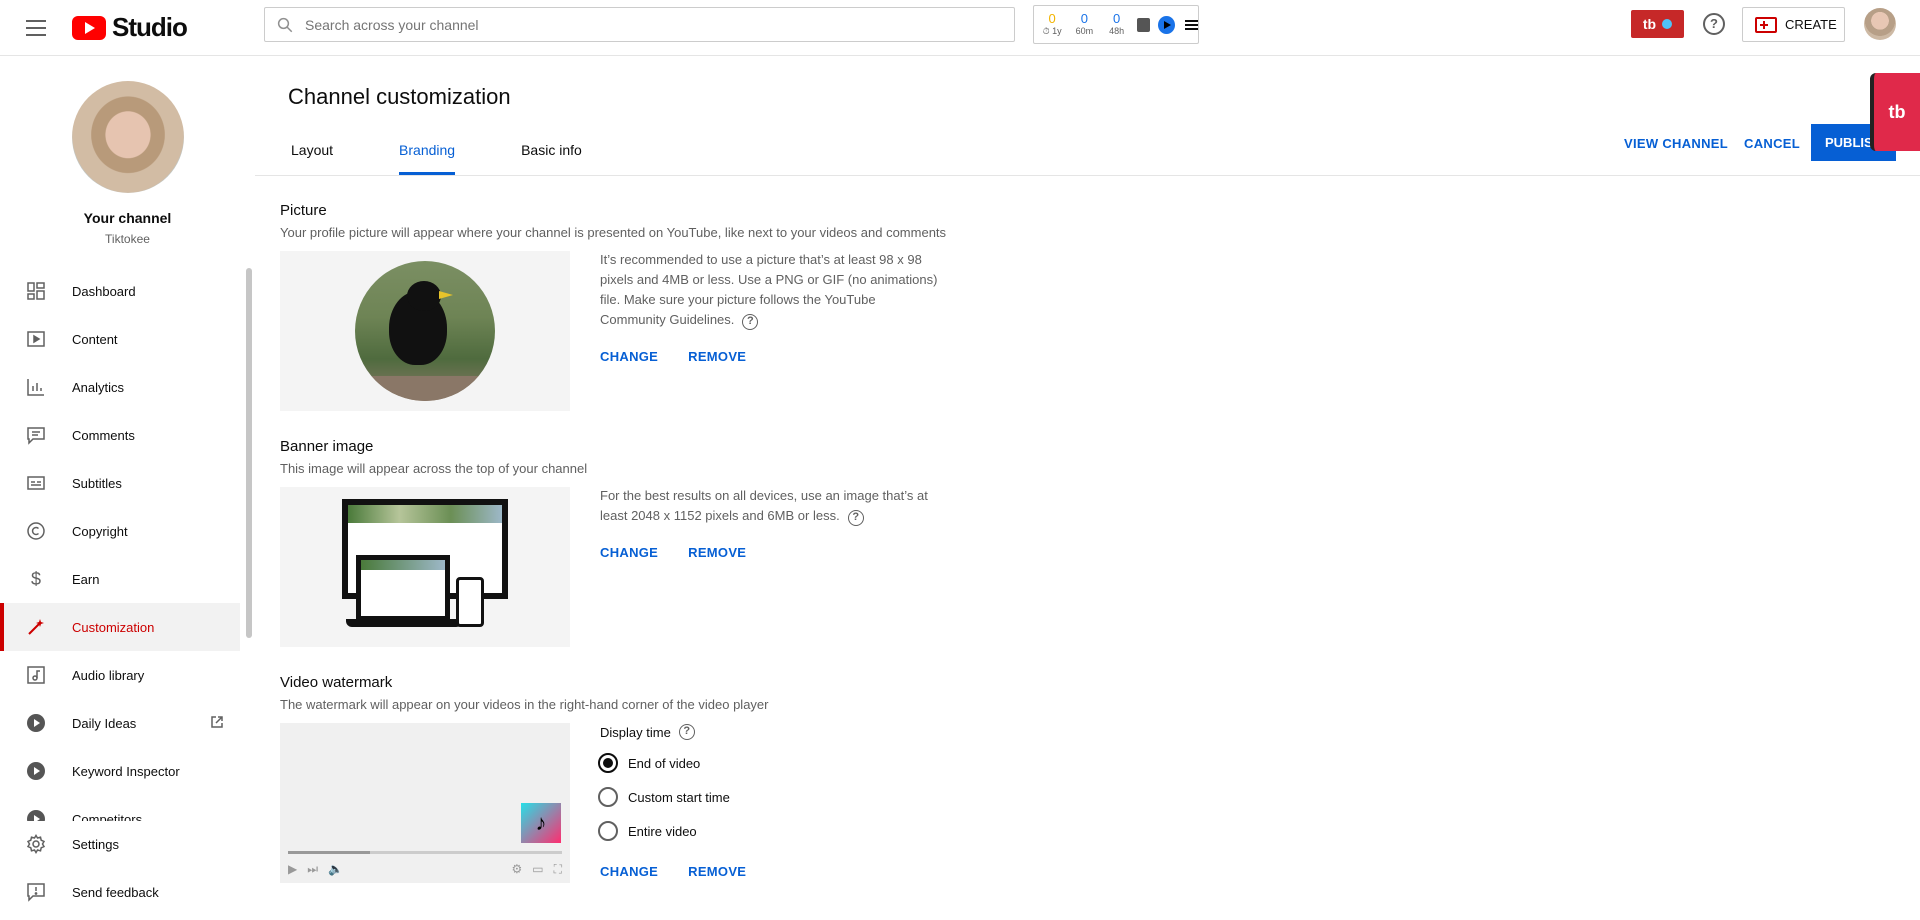 The height and width of the screenshot is (920, 1920). I want to click on dollar-icon: $, so click(35, 578).